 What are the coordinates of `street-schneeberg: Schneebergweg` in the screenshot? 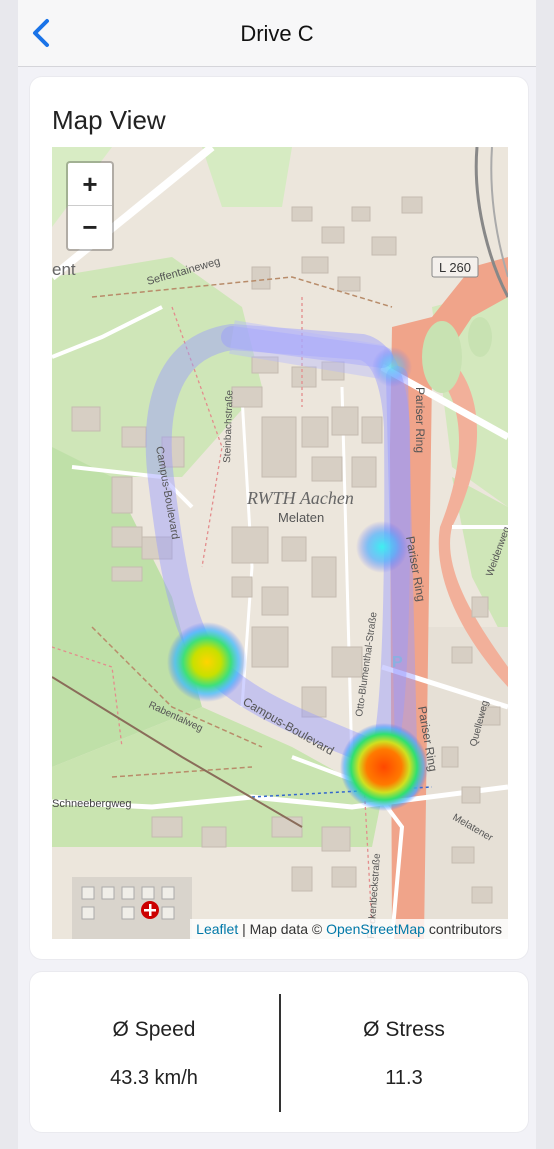 It's located at (92, 804).